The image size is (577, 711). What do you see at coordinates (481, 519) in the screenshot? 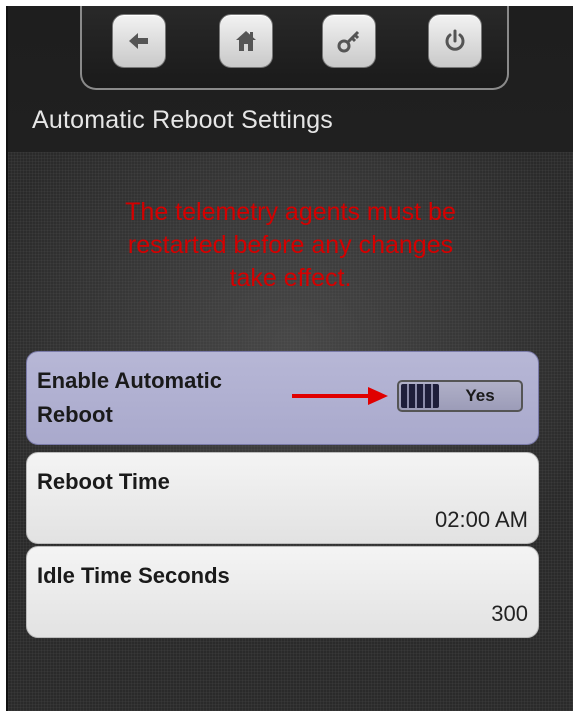
I see `setting-value: 02:00 AM` at bounding box center [481, 519].